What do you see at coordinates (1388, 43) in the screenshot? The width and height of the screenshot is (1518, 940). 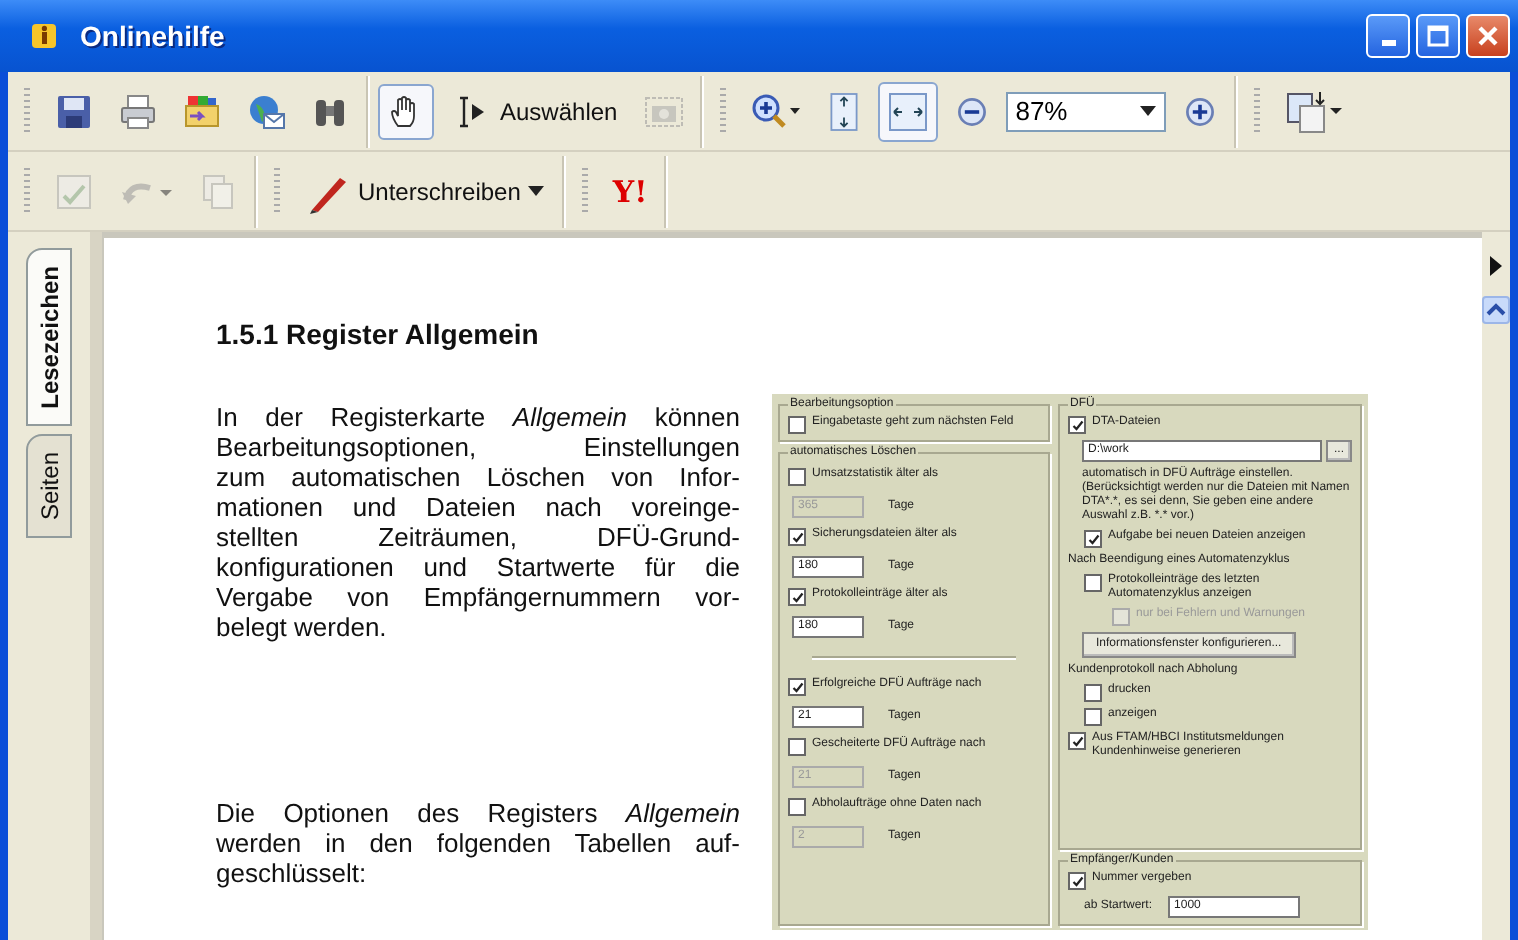 I see `minimize-icon` at bounding box center [1388, 43].